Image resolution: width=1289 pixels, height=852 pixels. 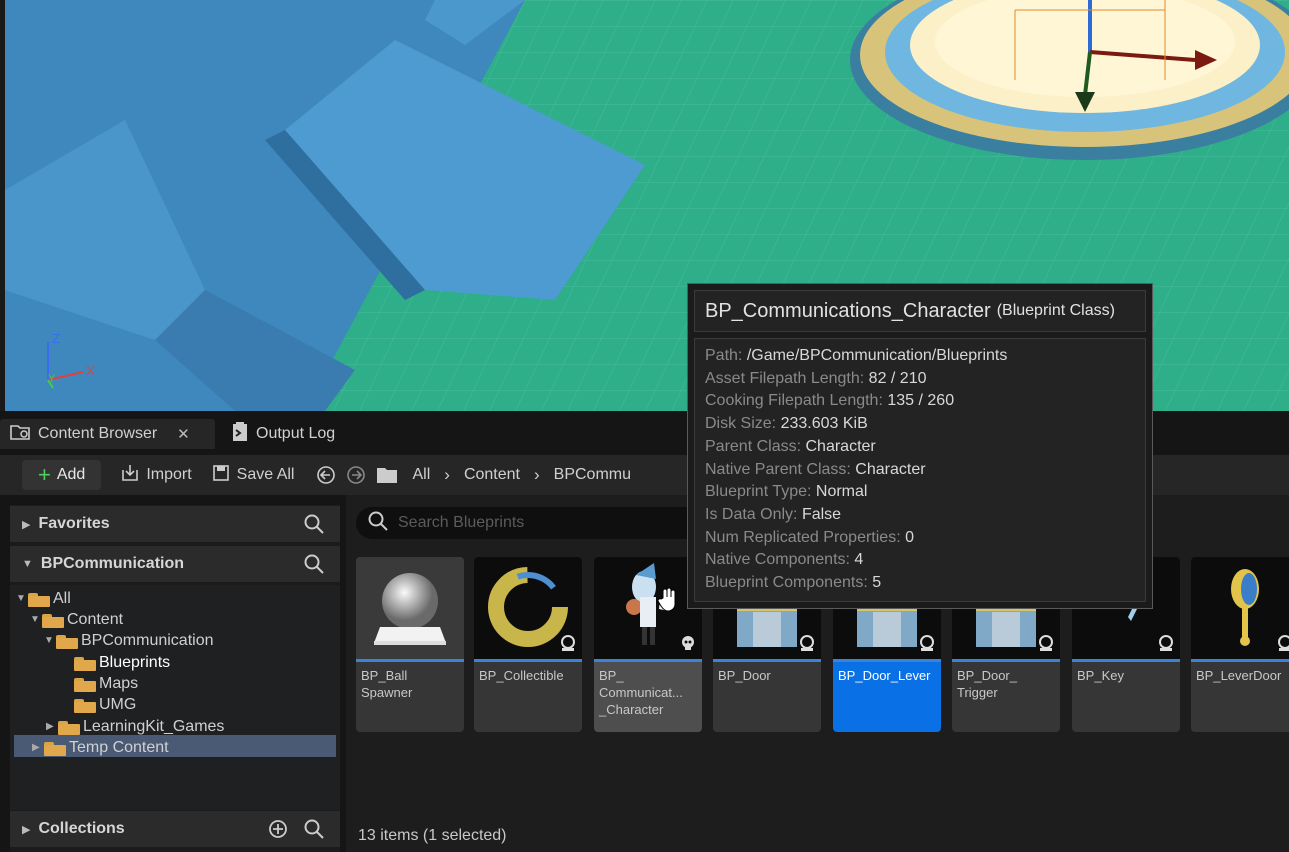 I want to click on asset-label: BP_Key, so click(x=1100, y=675).